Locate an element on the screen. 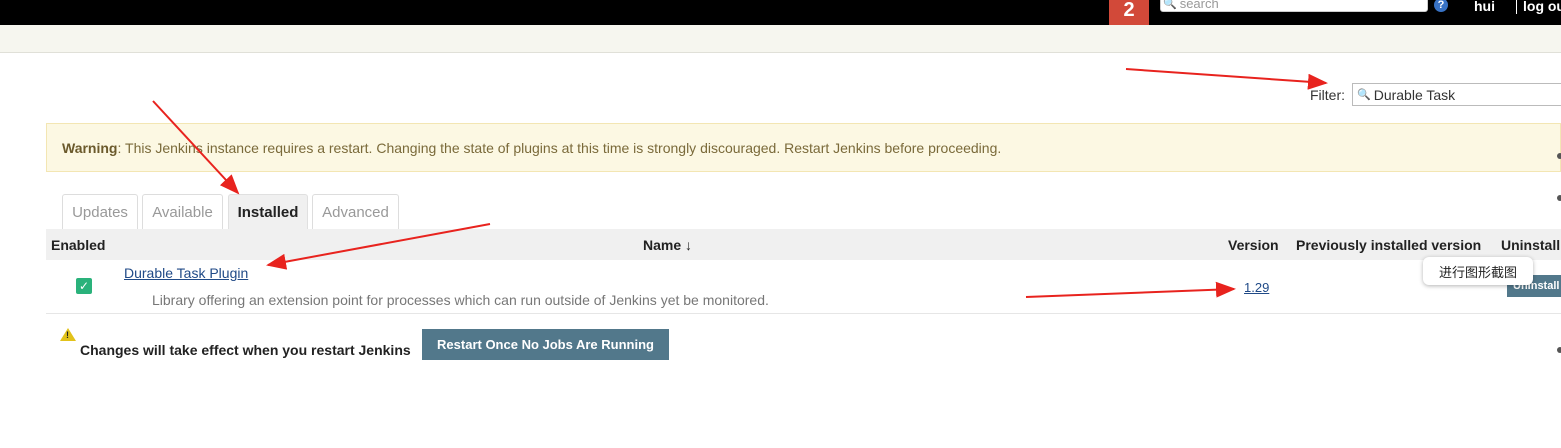  arrow-to-installed-tab is located at coordinates (196, 147).